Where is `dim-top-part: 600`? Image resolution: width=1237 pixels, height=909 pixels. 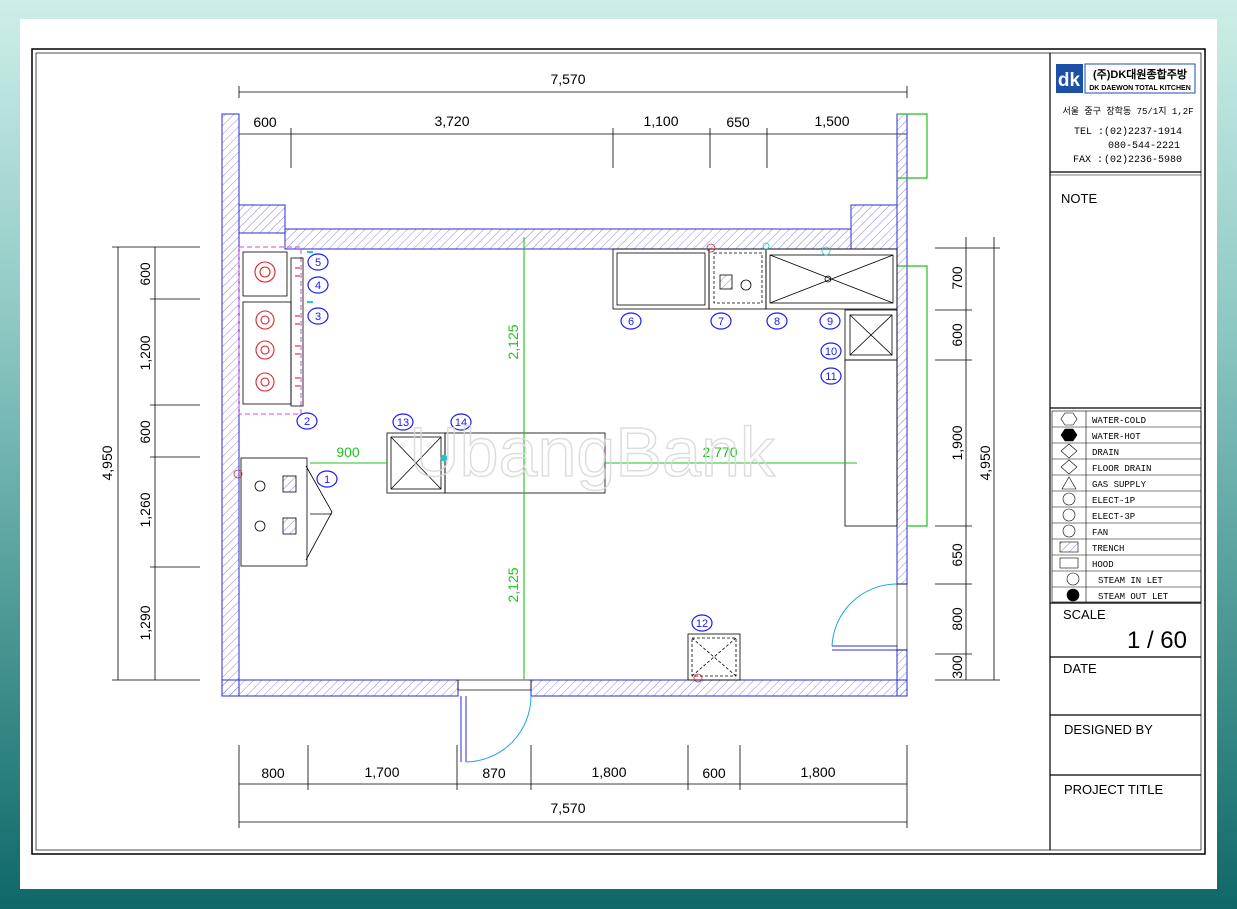
dim-top-part: 600 is located at coordinates (265, 122).